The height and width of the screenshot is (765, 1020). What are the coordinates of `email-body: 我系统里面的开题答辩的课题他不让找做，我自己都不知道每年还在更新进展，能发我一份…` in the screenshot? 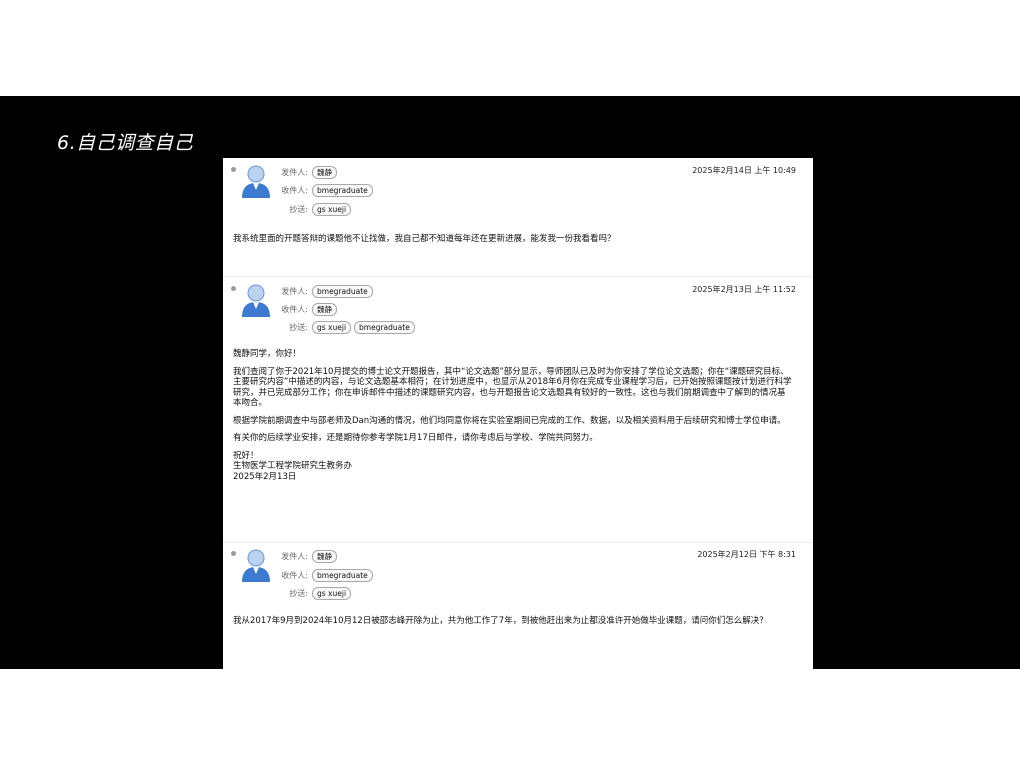 It's located at (513, 243).